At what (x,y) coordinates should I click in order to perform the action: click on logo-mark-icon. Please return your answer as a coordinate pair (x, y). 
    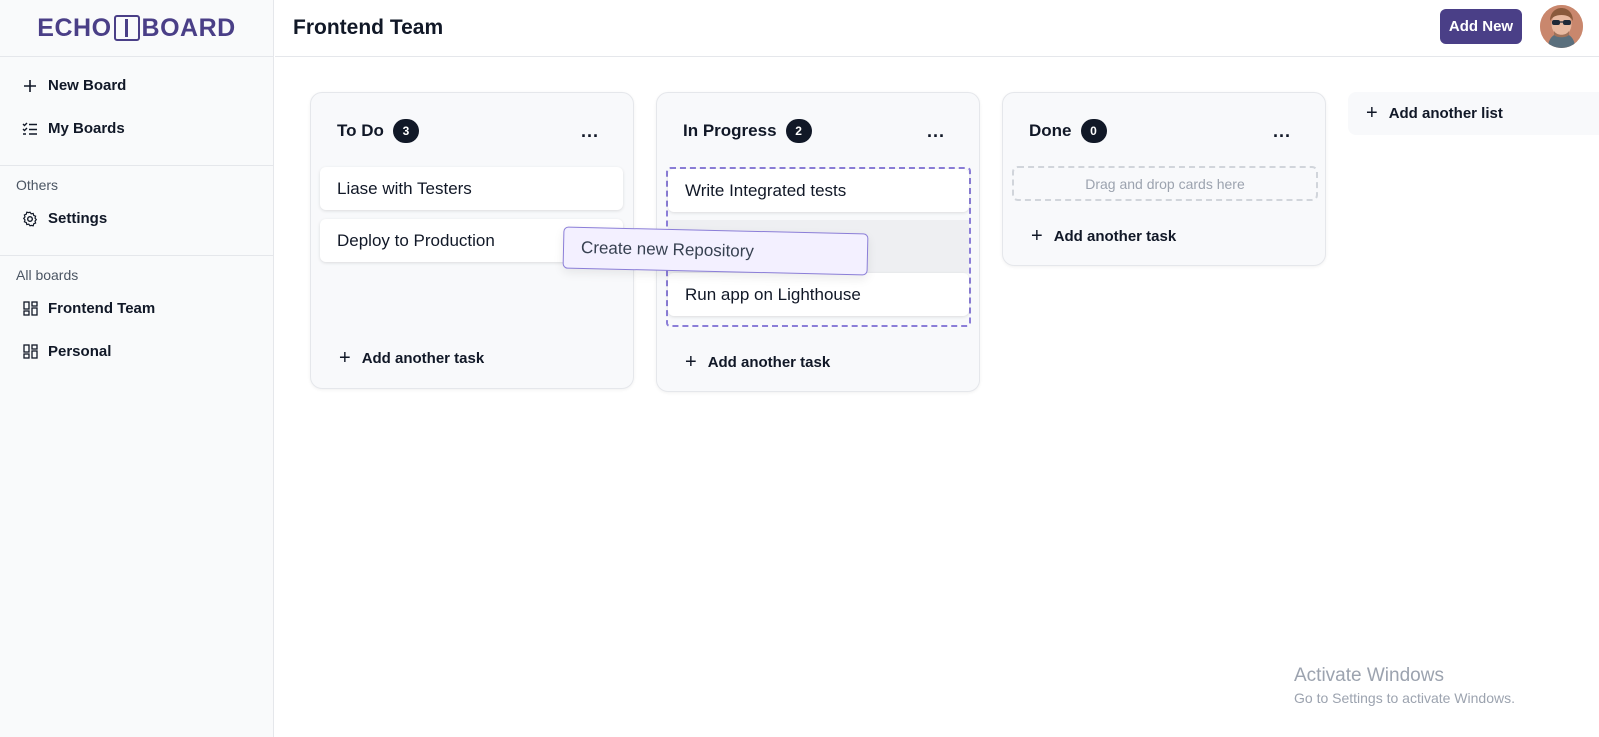
    Looking at the image, I should click on (126, 28).